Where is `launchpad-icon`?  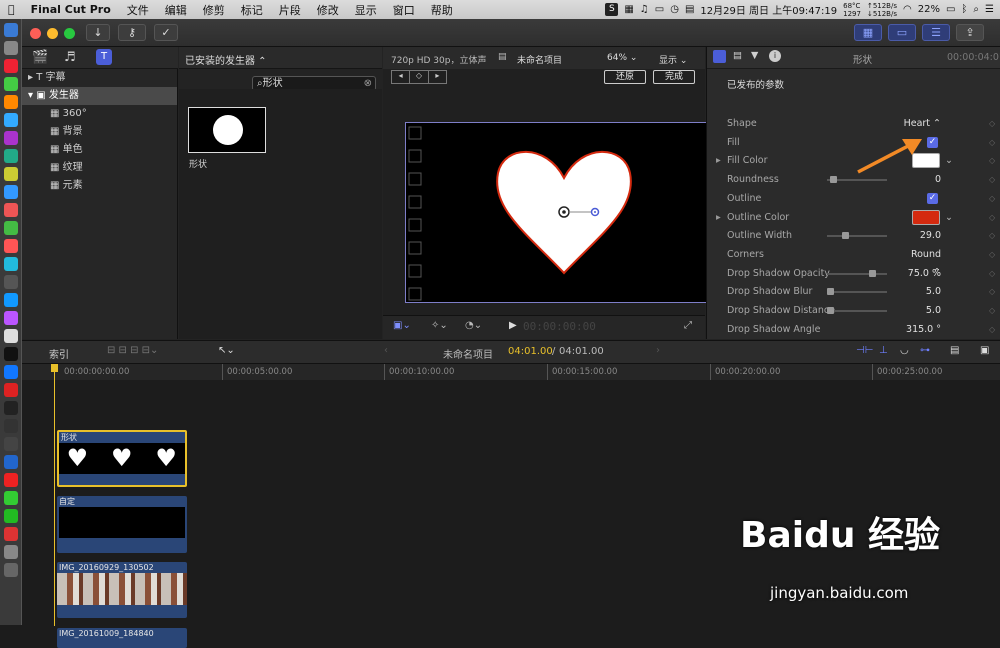
launchpad-icon is located at coordinates (11, 48).